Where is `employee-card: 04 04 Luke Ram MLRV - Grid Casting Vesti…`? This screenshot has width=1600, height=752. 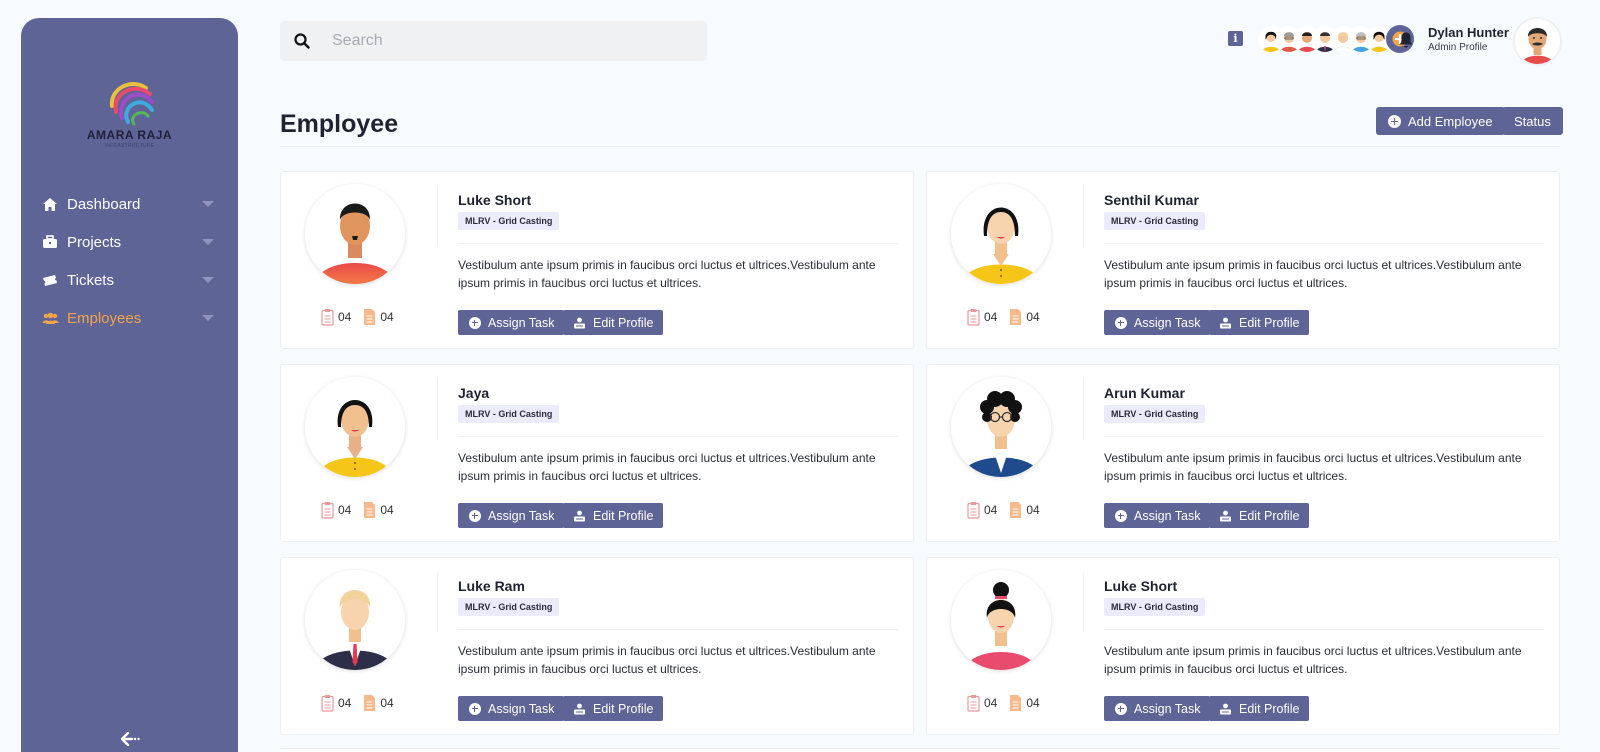
employee-card: 04 04 Luke Ram MLRV - Grid Casting Vesti… is located at coordinates (597, 646).